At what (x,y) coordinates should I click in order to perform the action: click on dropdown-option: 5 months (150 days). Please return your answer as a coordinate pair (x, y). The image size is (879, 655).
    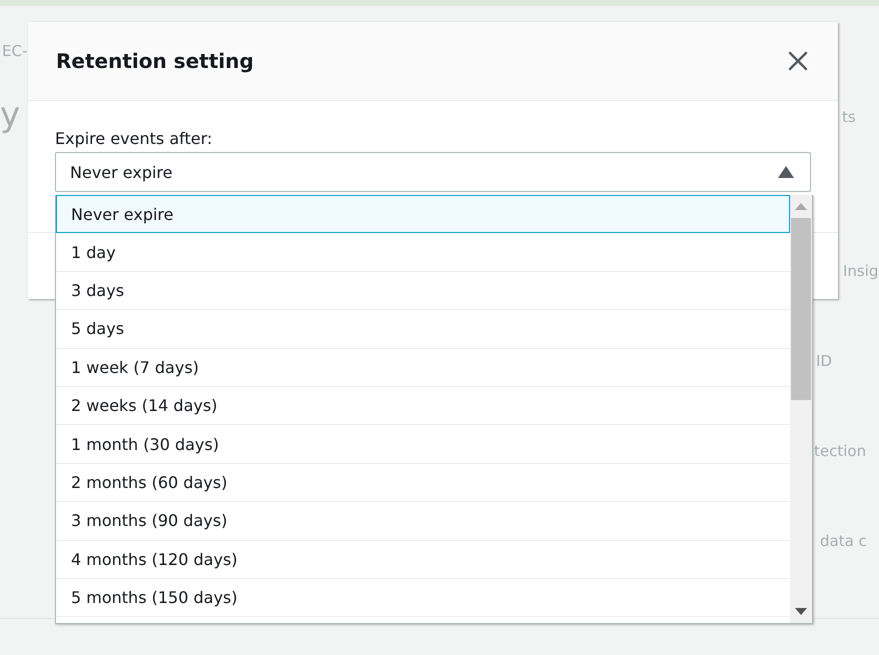
    Looking at the image, I should click on (423, 598).